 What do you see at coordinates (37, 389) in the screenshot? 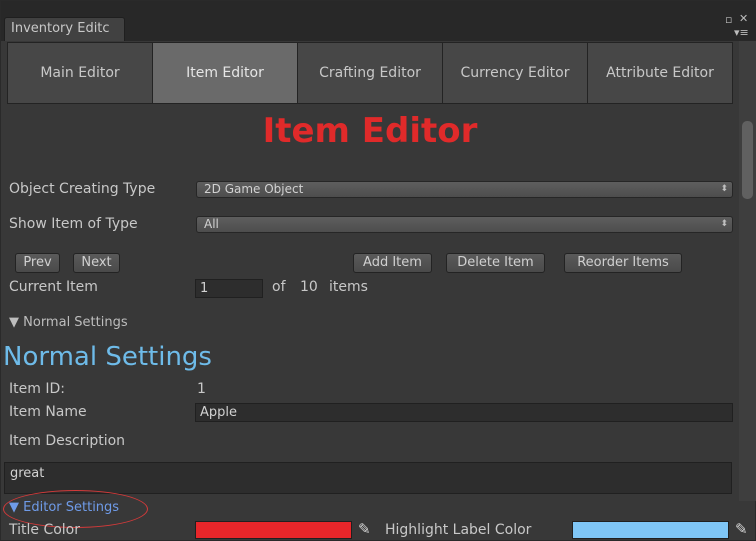
I see `item-id-label: Item ID:` at bounding box center [37, 389].